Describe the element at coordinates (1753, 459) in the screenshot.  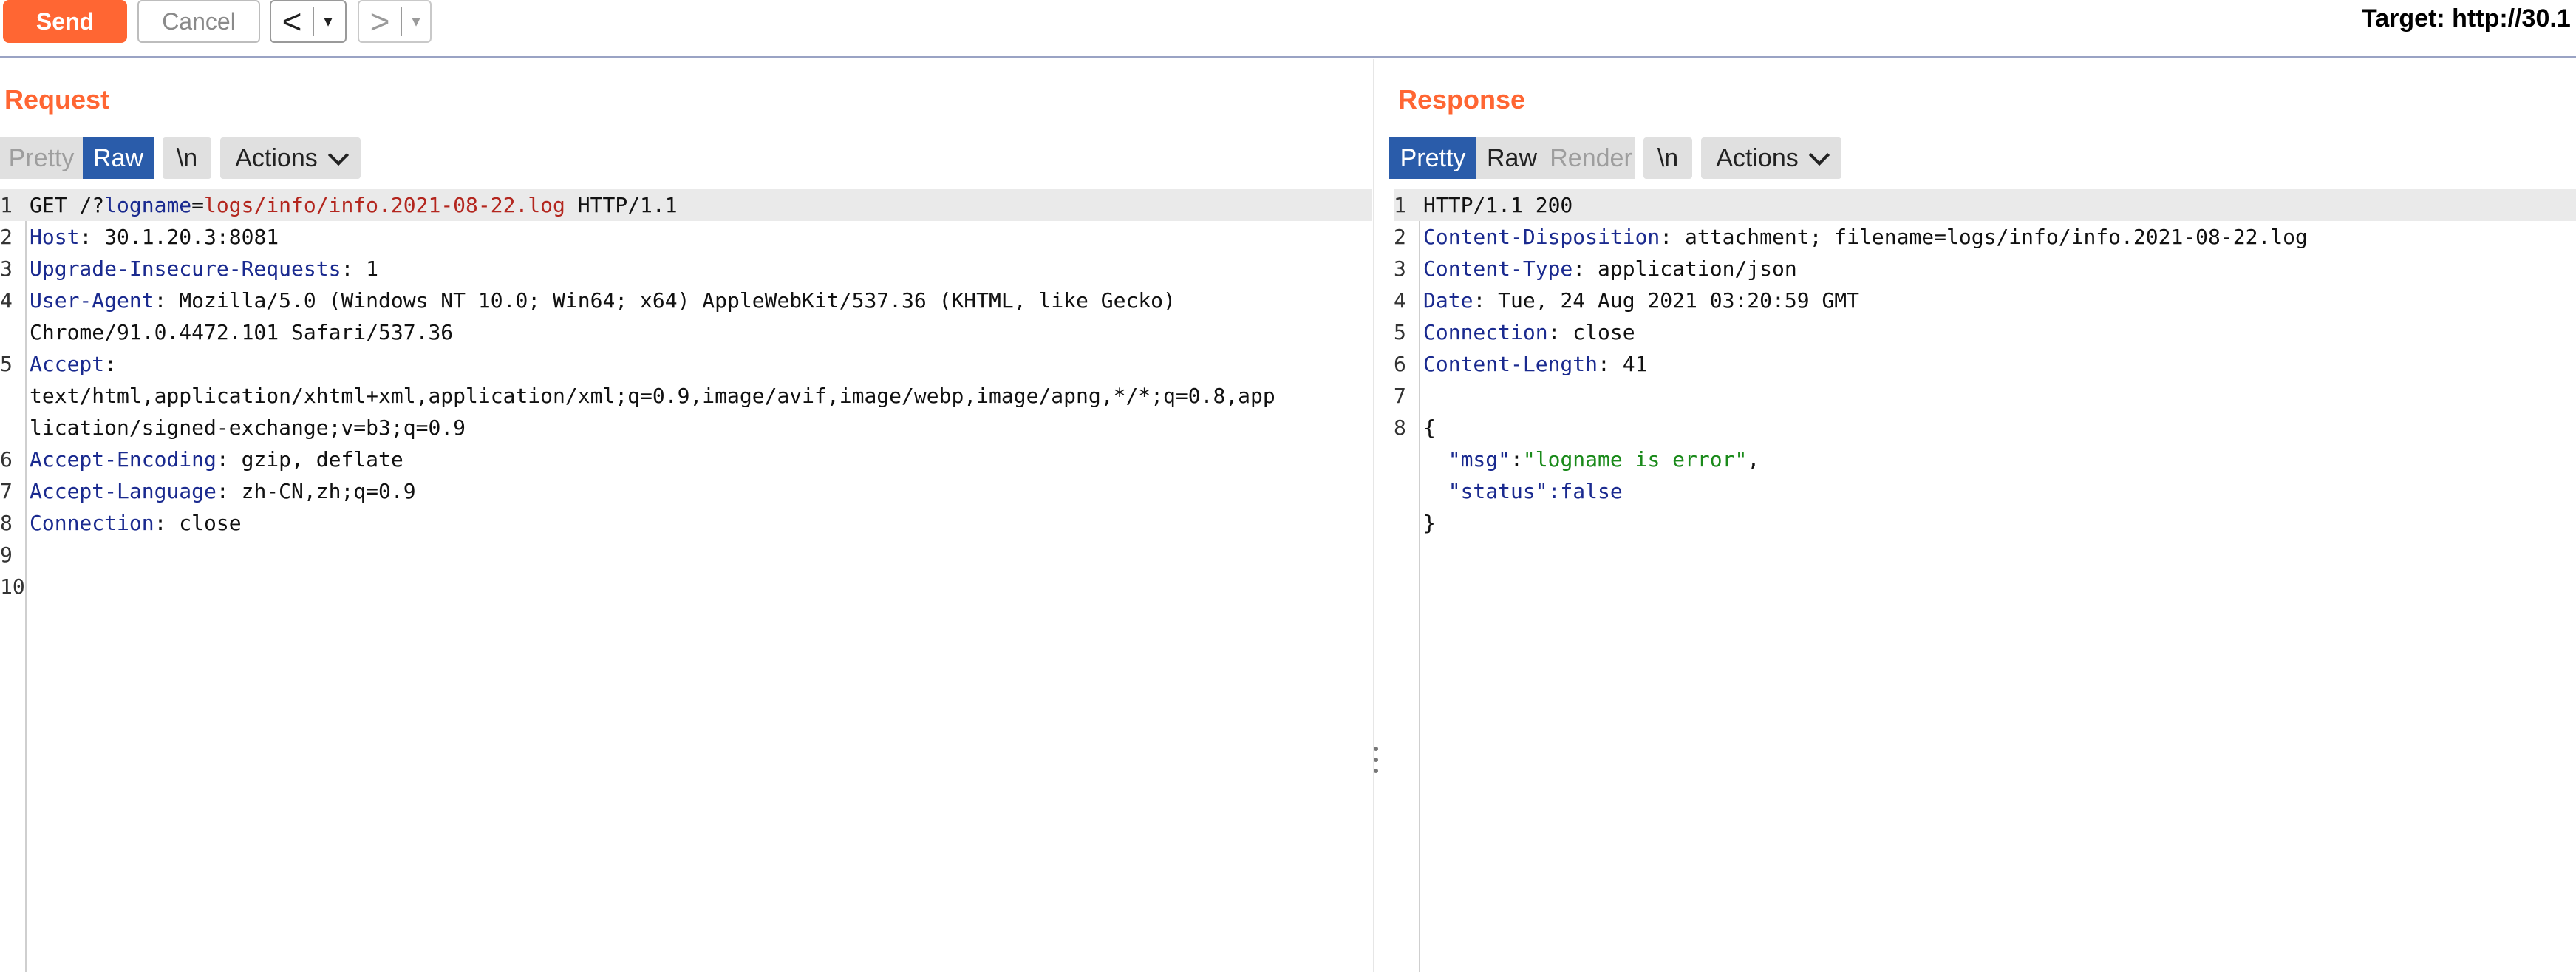
I see `code-token: ,` at that location.